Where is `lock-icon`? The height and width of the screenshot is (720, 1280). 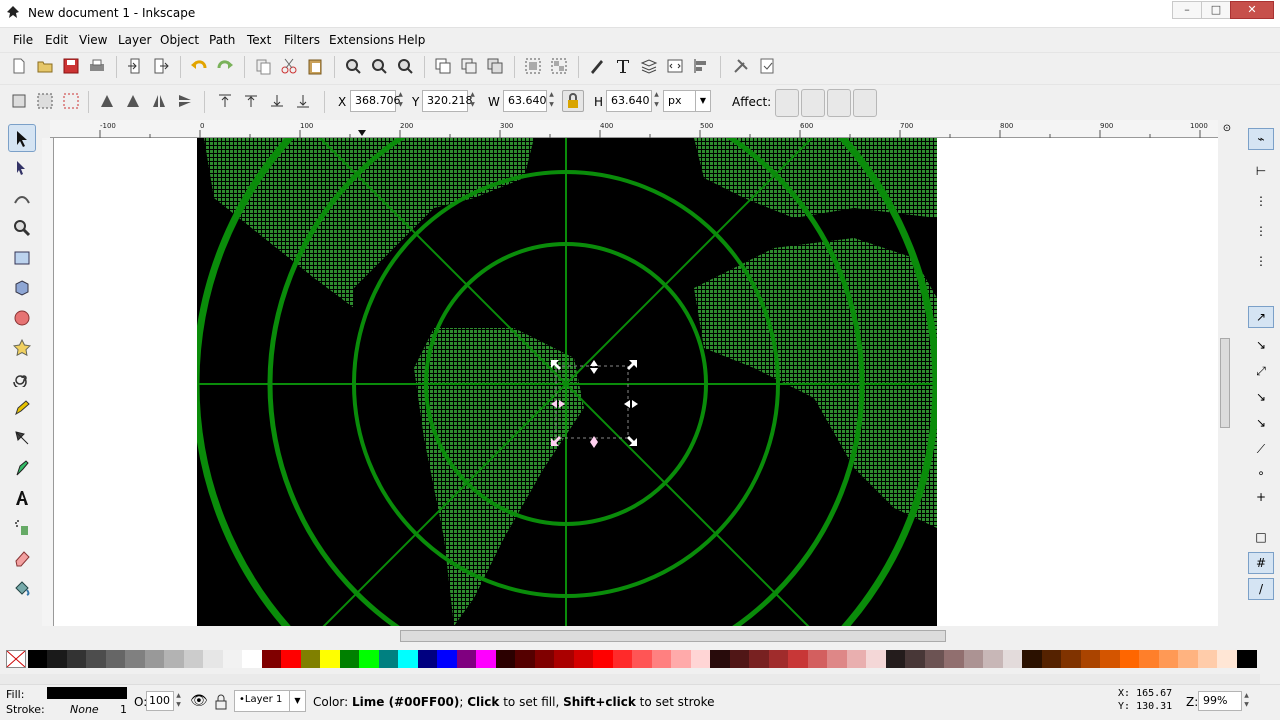
lock-icon is located at coordinates (573, 101).